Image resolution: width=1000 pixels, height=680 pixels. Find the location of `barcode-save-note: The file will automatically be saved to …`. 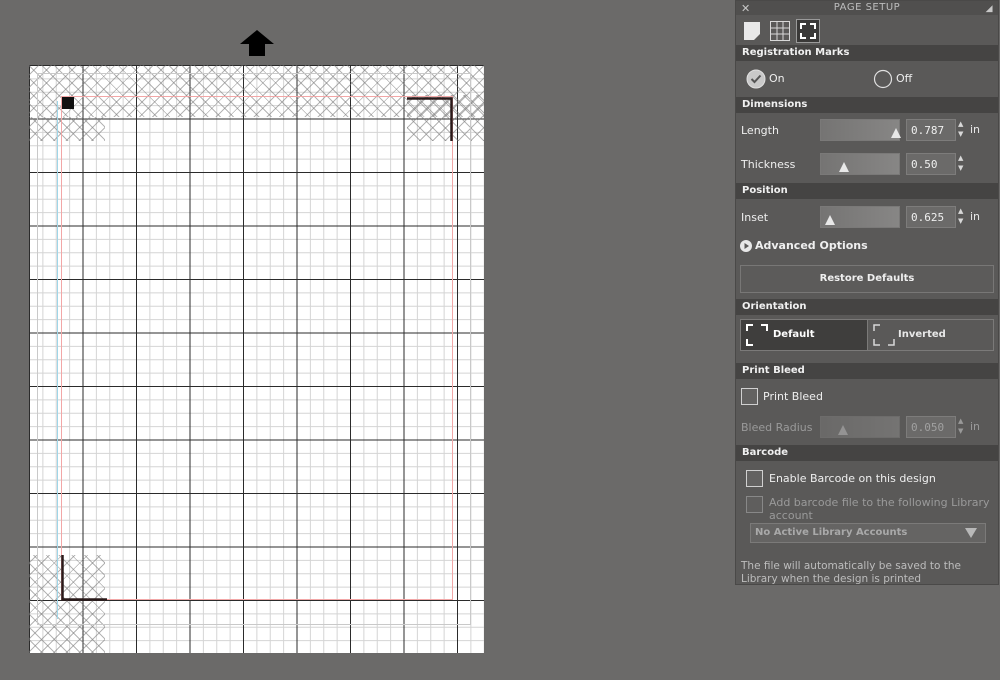

barcode-save-note: The file will automatically be saved to … is located at coordinates (851, 572).